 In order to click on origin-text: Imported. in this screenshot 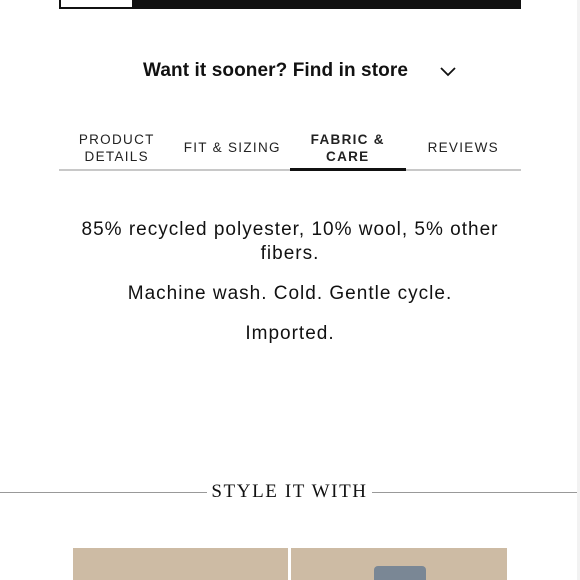, I will do `click(290, 333)`.